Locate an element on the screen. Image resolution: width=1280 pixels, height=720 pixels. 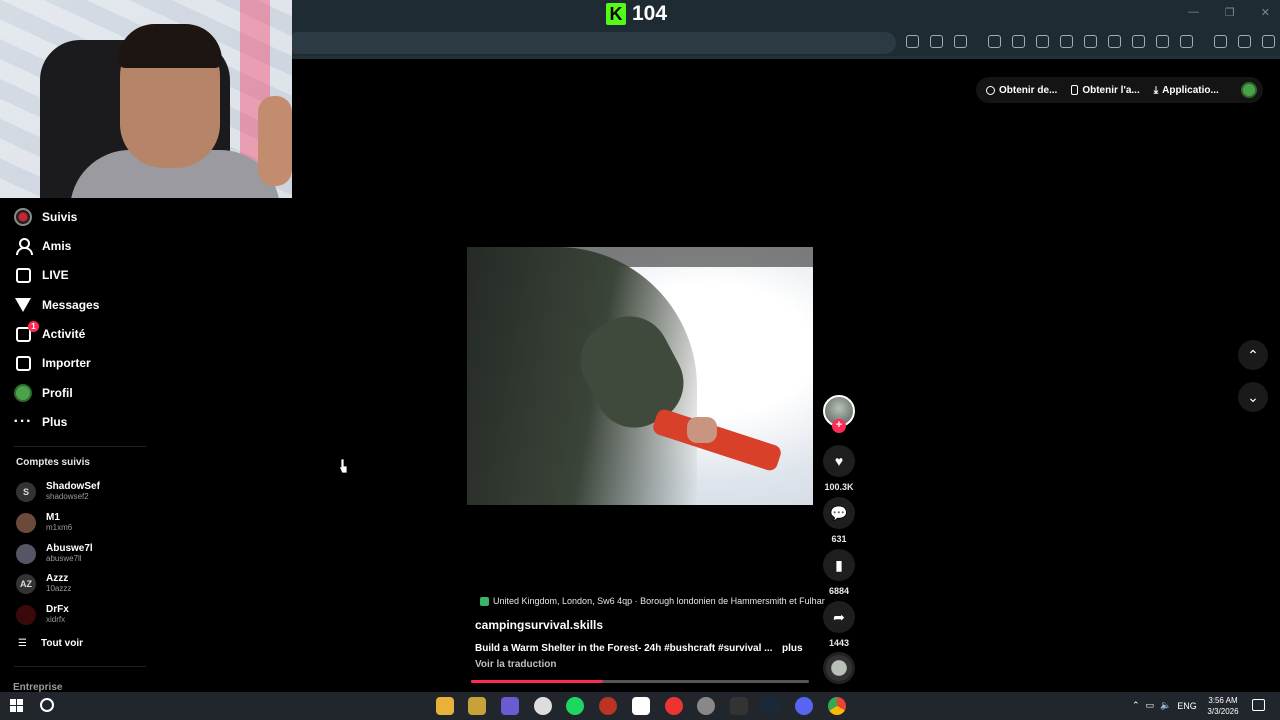
capcut-icon is located at coordinates (641, 706).